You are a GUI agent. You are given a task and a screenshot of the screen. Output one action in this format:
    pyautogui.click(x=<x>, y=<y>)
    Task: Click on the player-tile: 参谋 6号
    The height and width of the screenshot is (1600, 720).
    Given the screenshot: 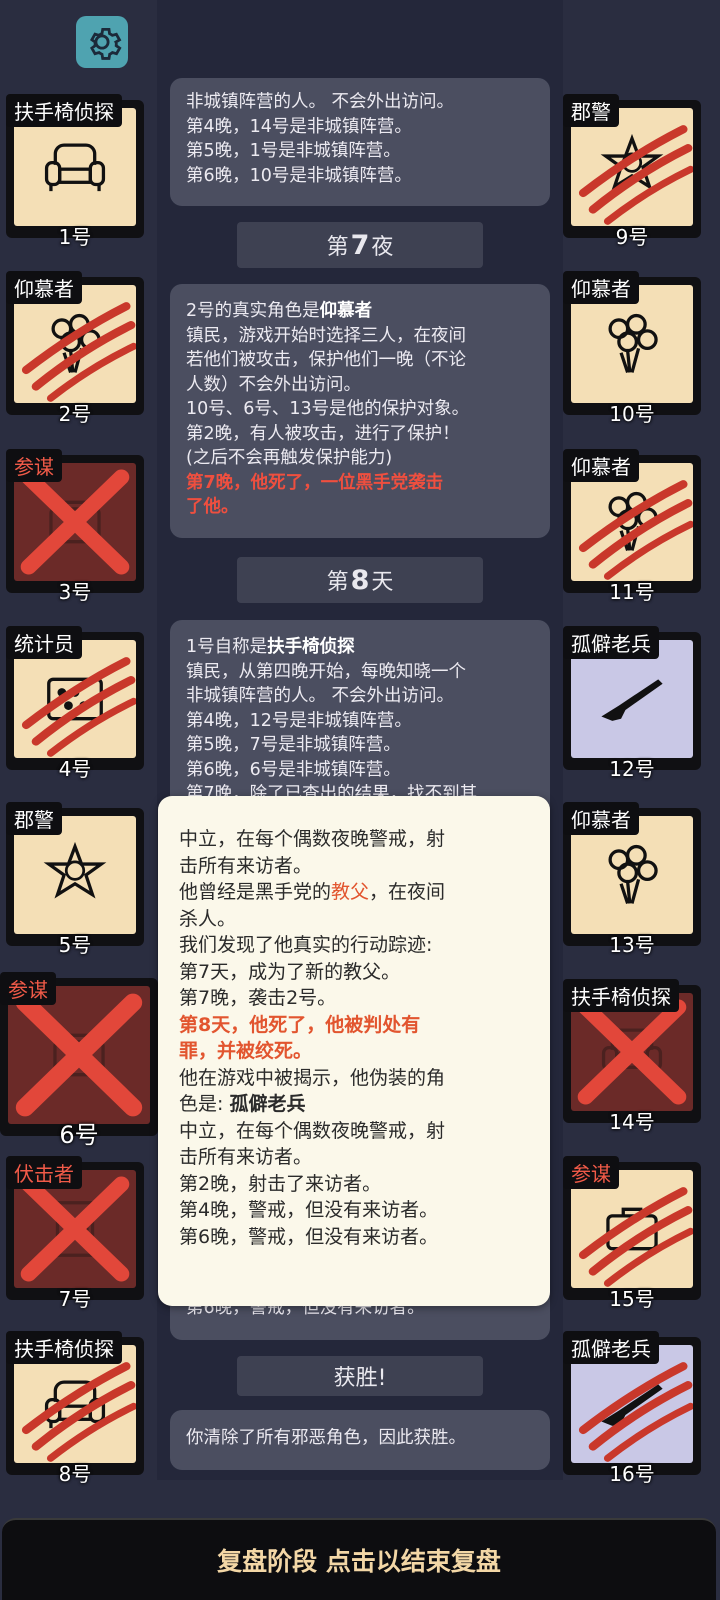 What is the action you would take?
    pyautogui.click(x=79, y=1060)
    